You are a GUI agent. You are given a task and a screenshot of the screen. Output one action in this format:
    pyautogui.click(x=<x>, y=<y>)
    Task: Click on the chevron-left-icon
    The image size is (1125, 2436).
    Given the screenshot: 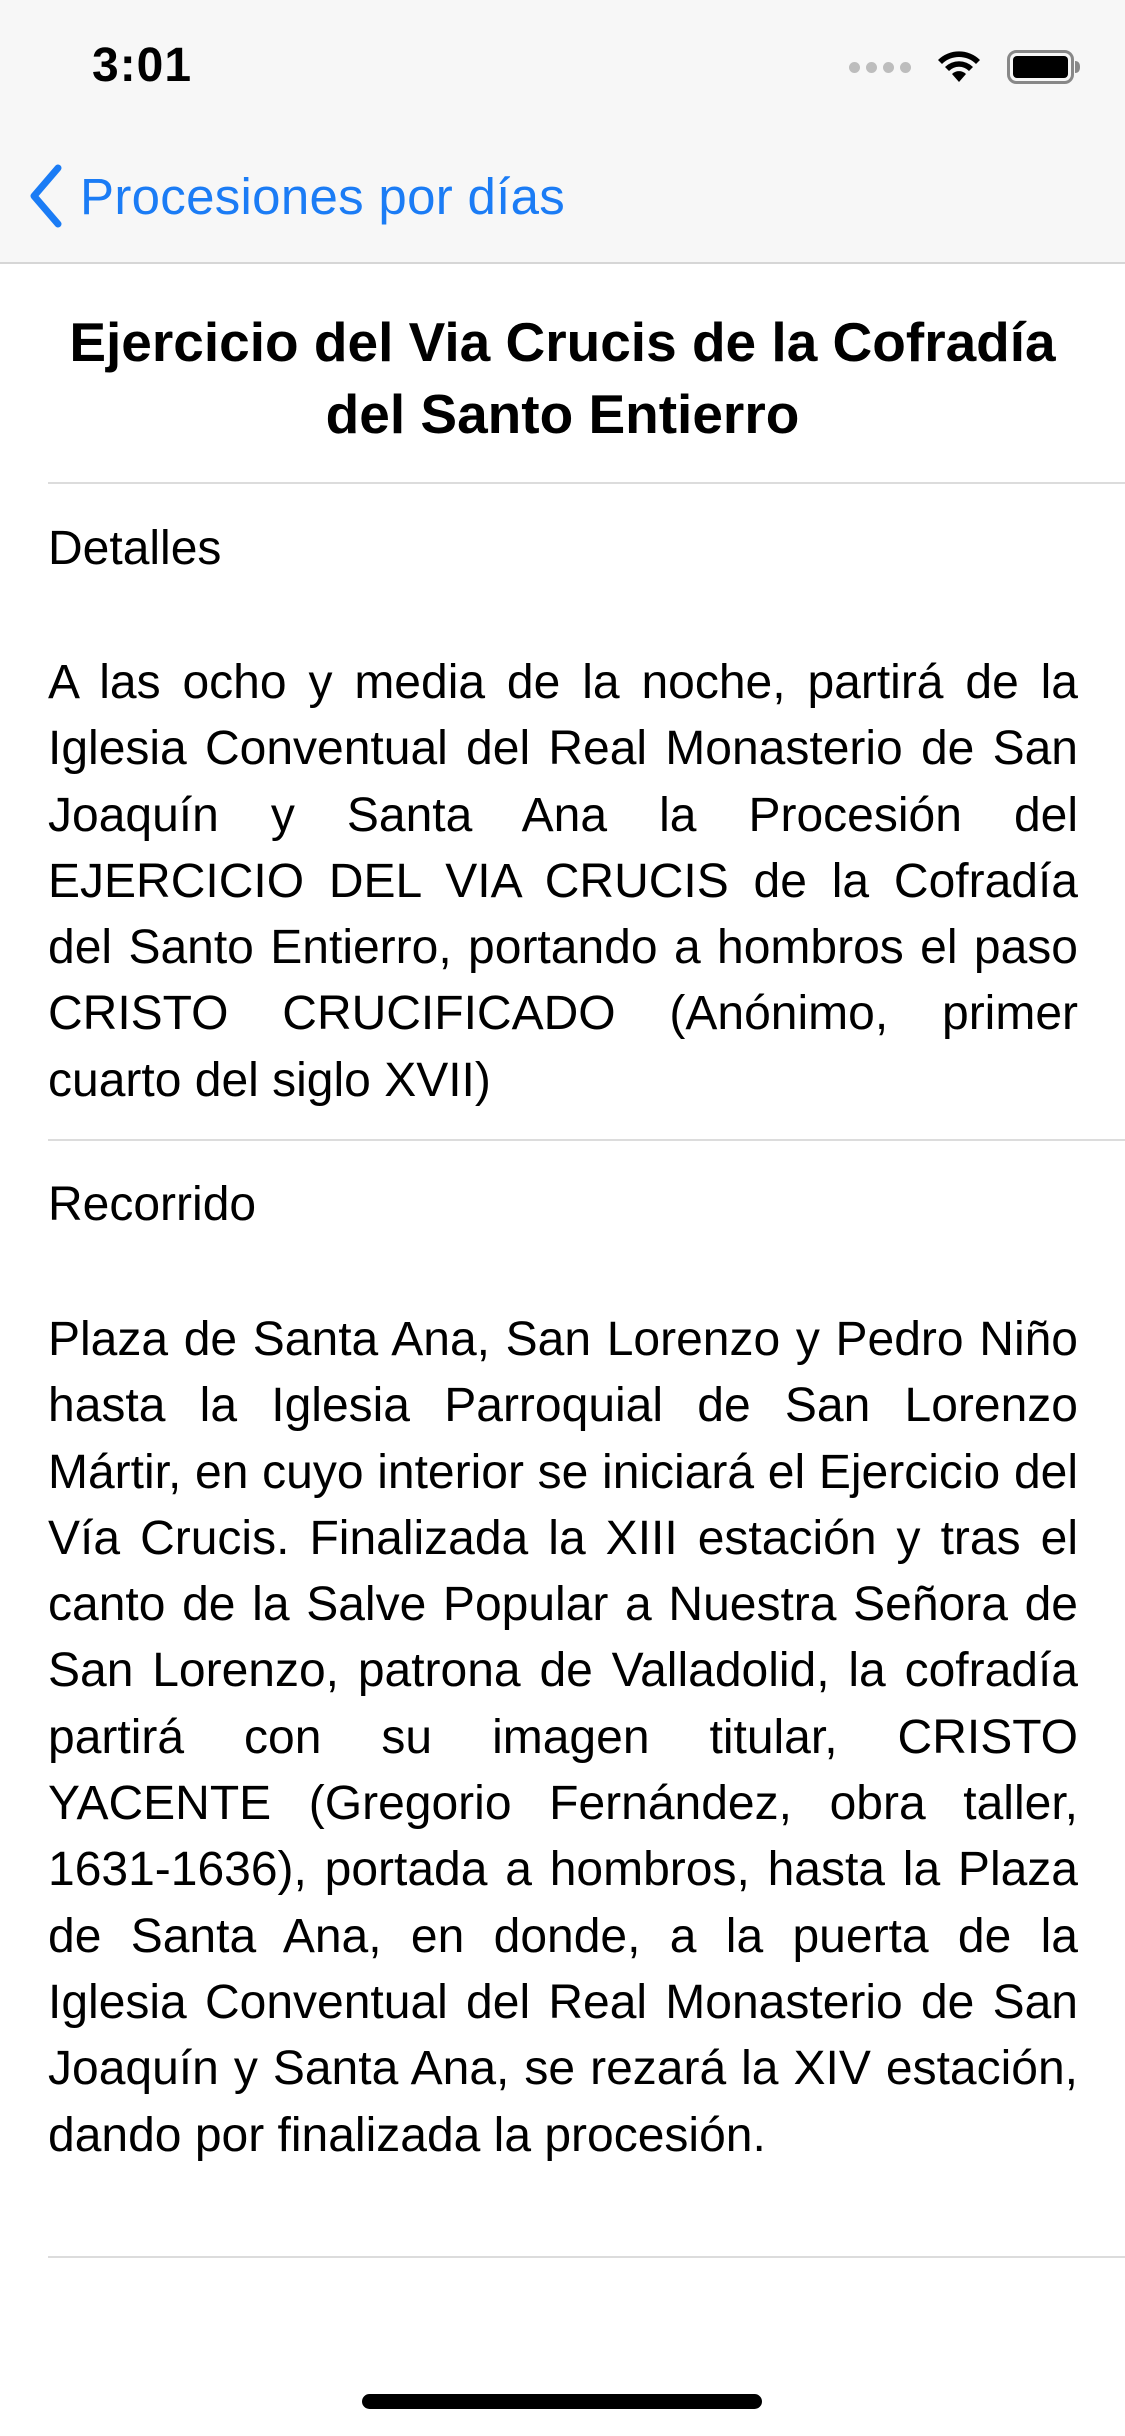 What is the action you would take?
    pyautogui.click(x=46, y=196)
    